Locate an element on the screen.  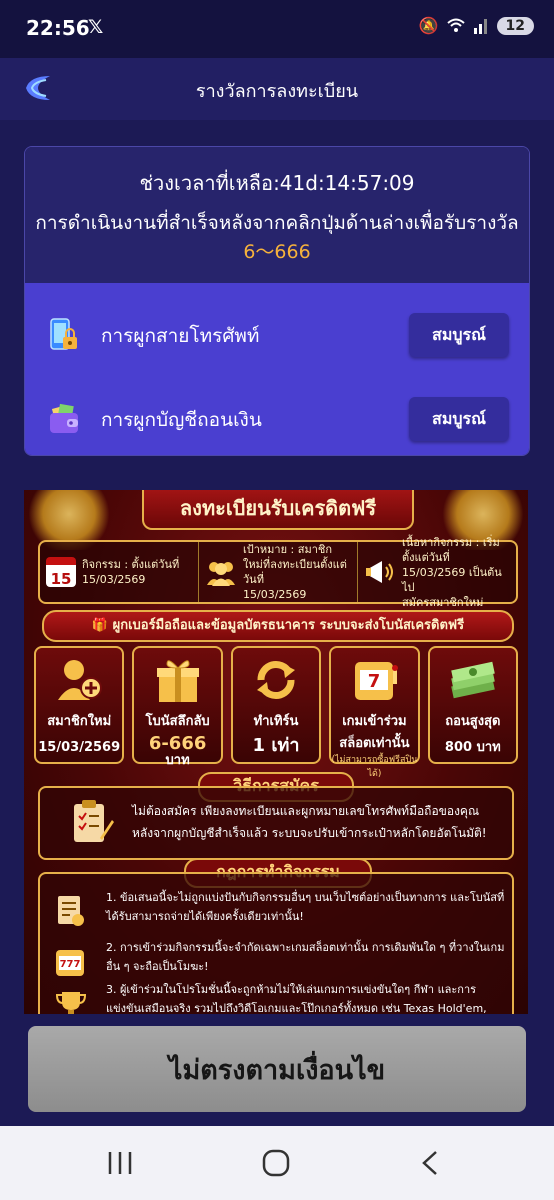
wifi-icon is located at coordinates (455, 25).